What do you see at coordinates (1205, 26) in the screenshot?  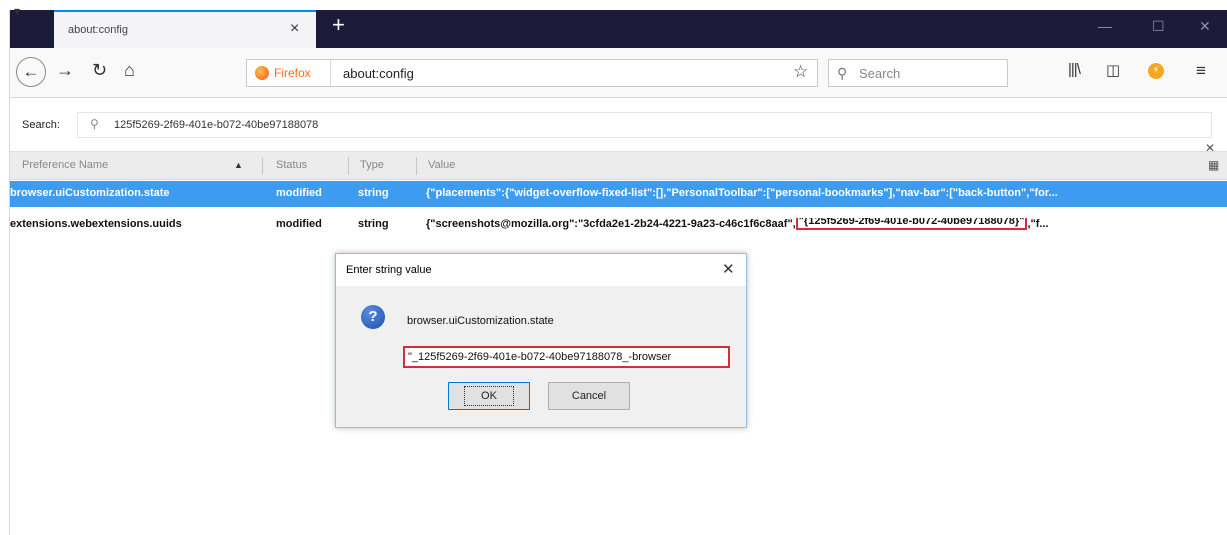 I see `close-window-icon: ✕` at bounding box center [1205, 26].